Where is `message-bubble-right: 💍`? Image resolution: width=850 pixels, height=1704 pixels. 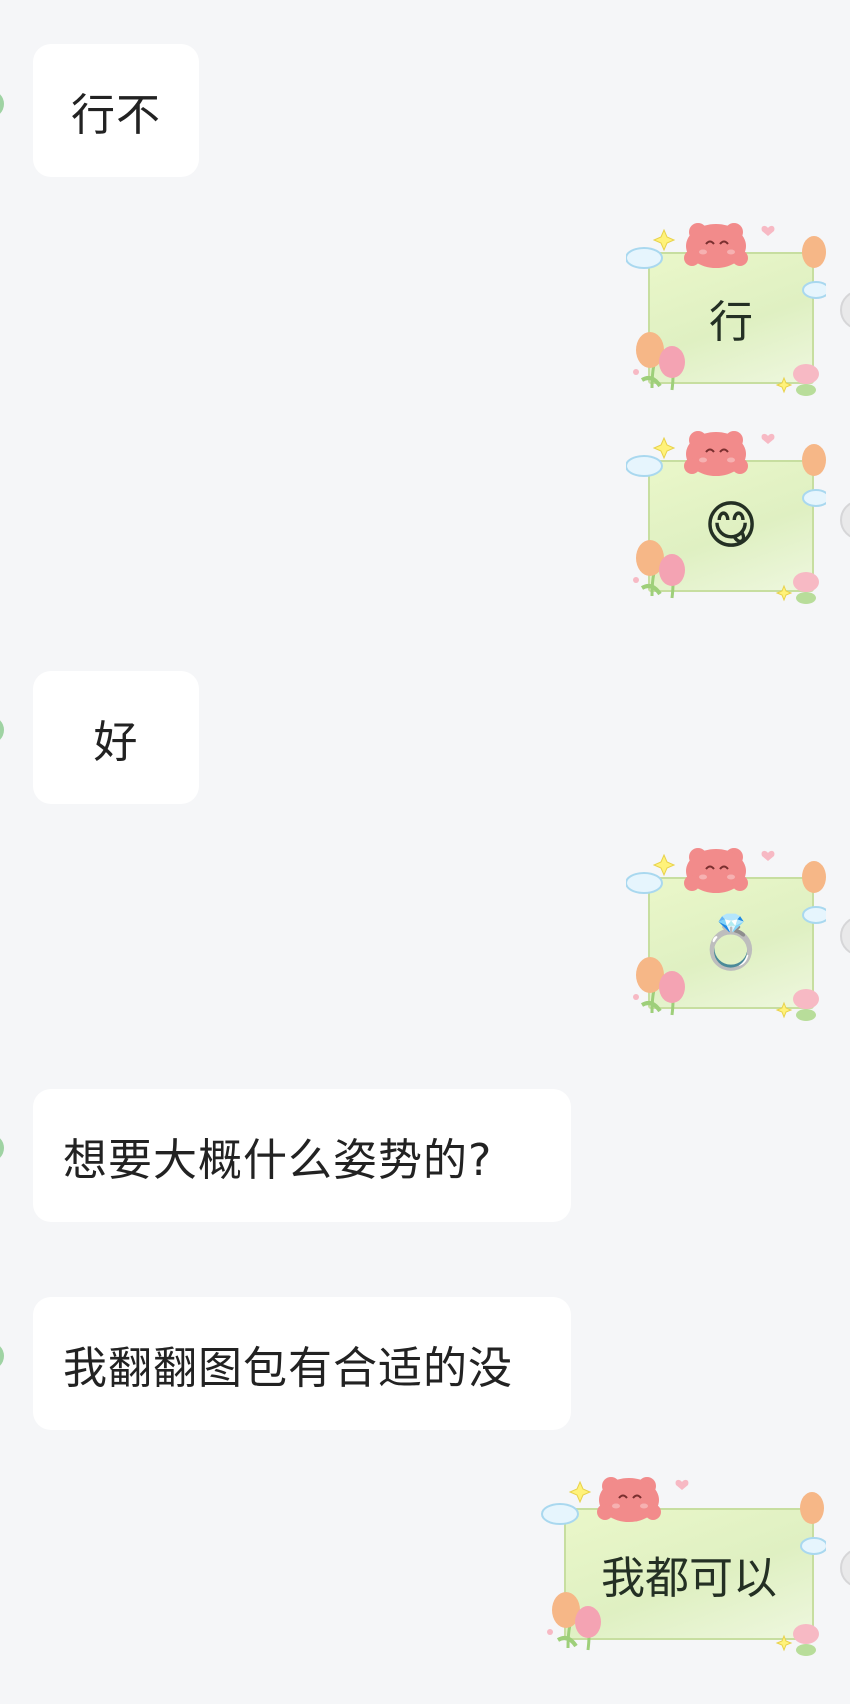 message-bubble-right: 💍 is located at coordinates (726, 930).